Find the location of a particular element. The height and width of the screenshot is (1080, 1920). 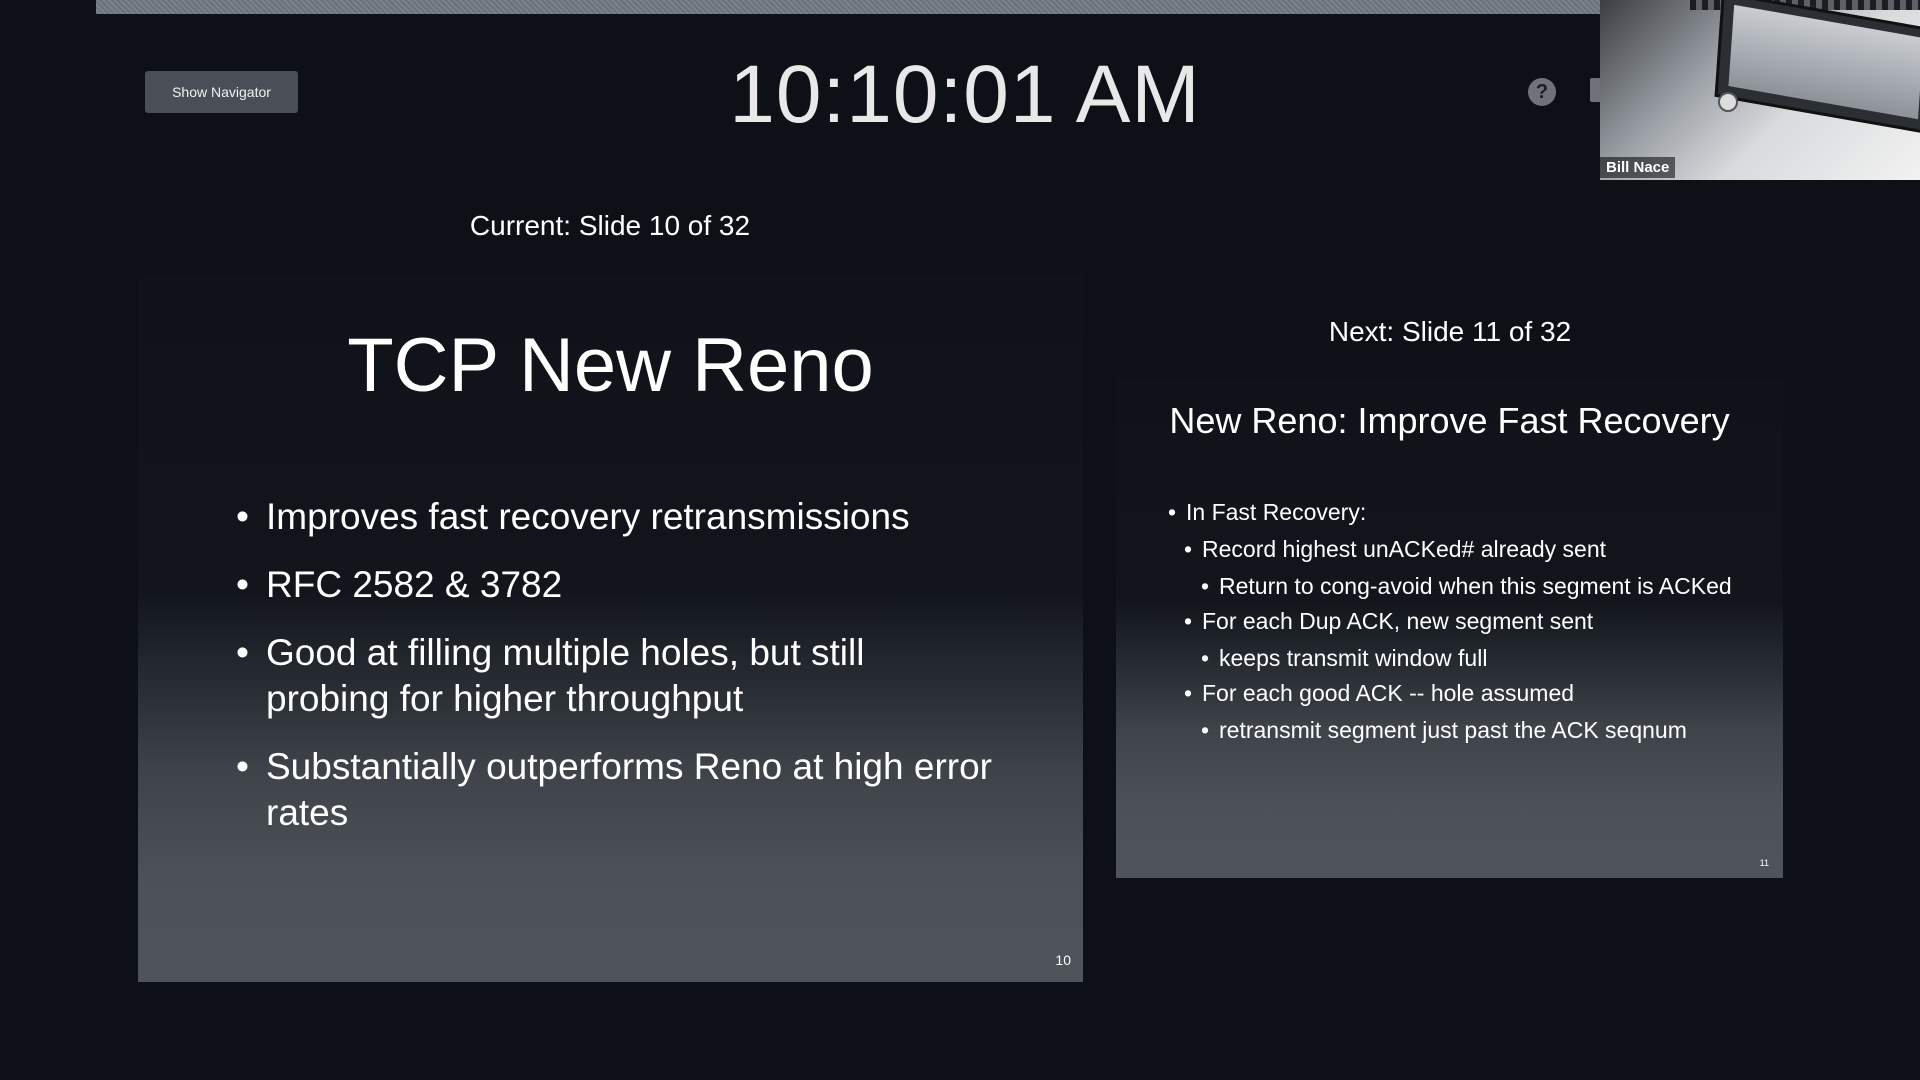

clock-display: 10:10:01 AM is located at coordinates (965, 94).